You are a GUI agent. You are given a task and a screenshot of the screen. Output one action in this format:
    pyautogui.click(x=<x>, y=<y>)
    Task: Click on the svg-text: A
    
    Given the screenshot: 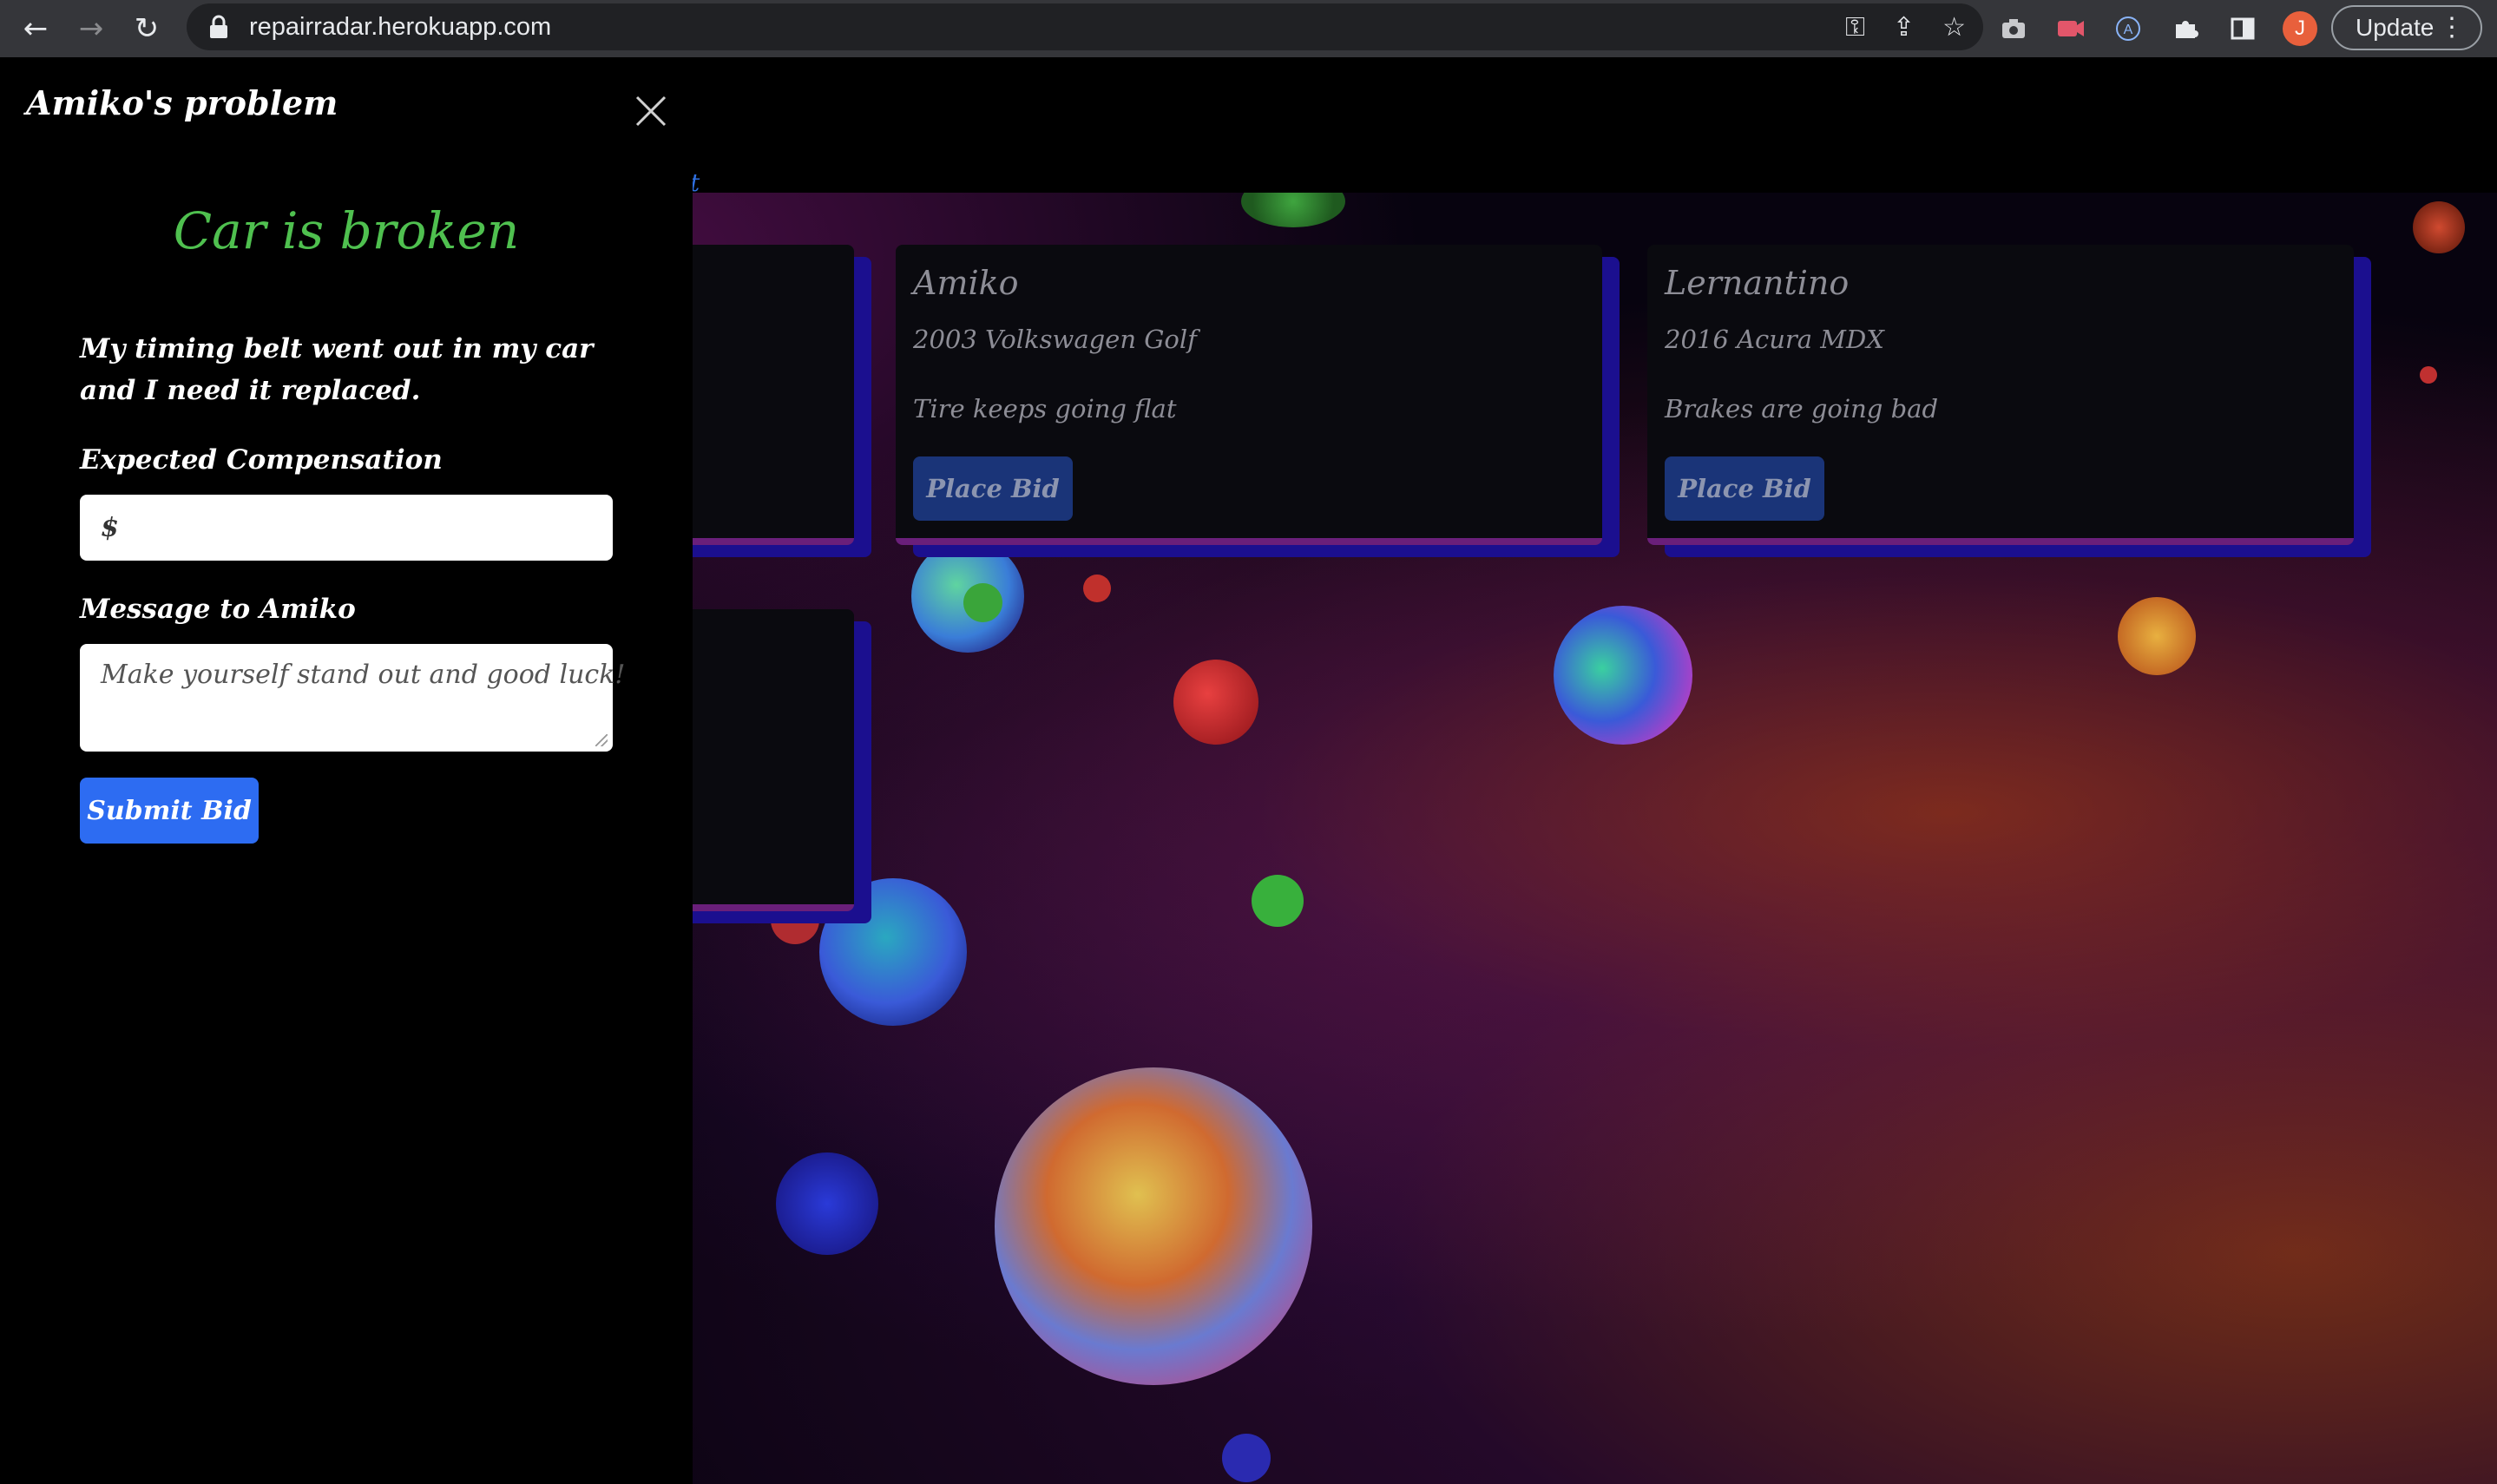 What is the action you would take?
    pyautogui.click(x=2129, y=30)
    